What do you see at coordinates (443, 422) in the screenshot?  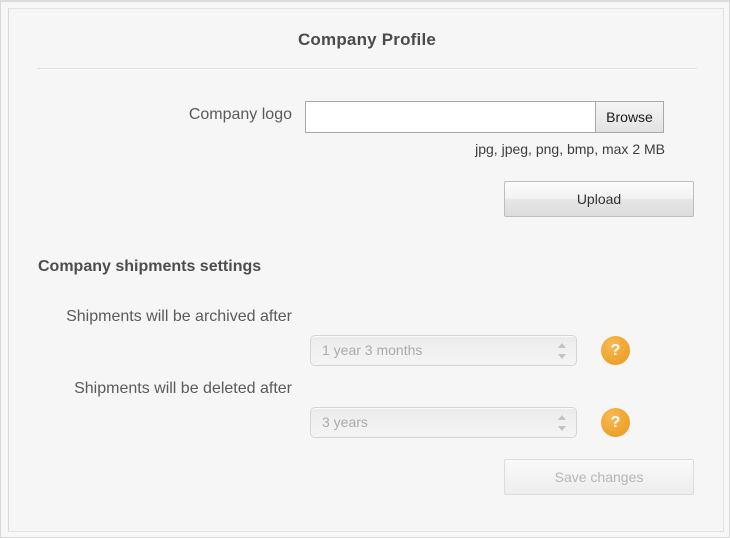 I see `shipments-delete-select: 3 years` at bounding box center [443, 422].